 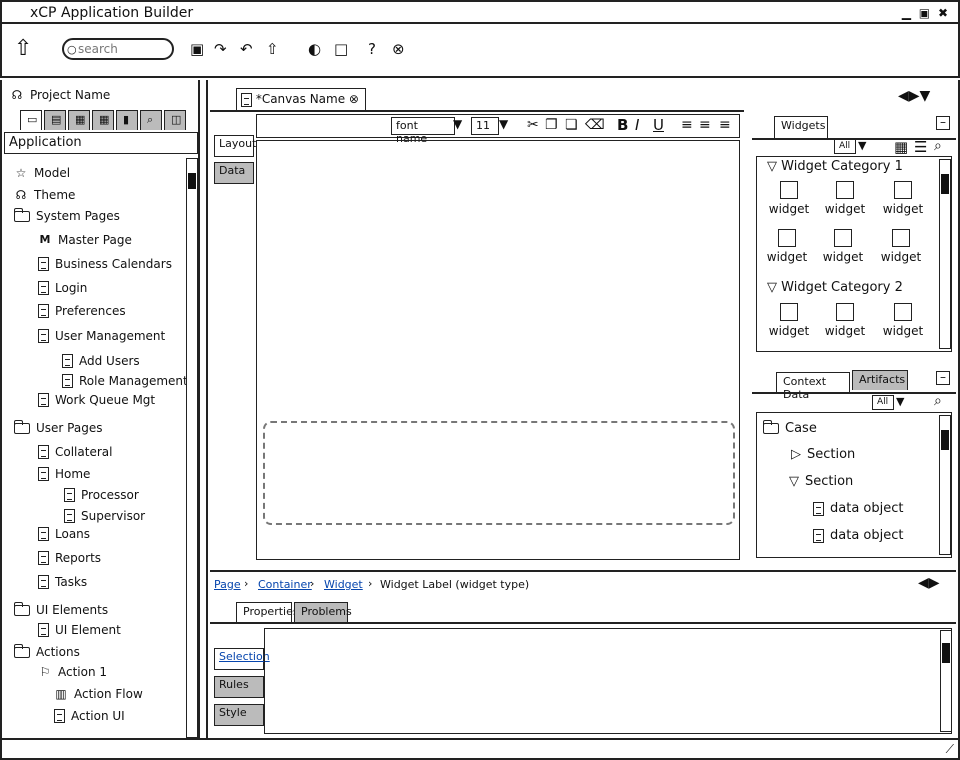 What do you see at coordinates (835, 287) in the screenshot?
I see `widget-category-2: ▽ Widget Category 2` at bounding box center [835, 287].